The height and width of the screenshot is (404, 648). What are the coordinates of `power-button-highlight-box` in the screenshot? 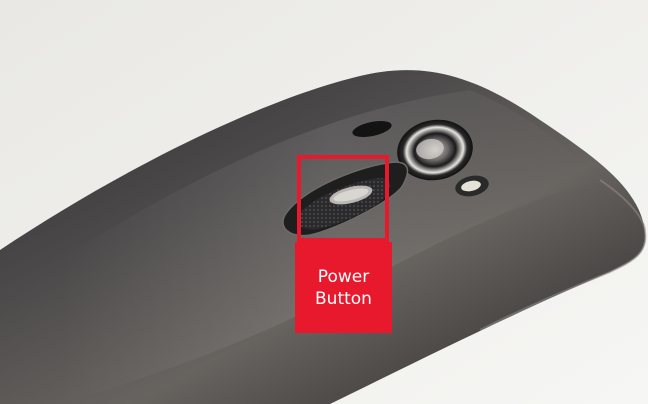 It's located at (343, 198).